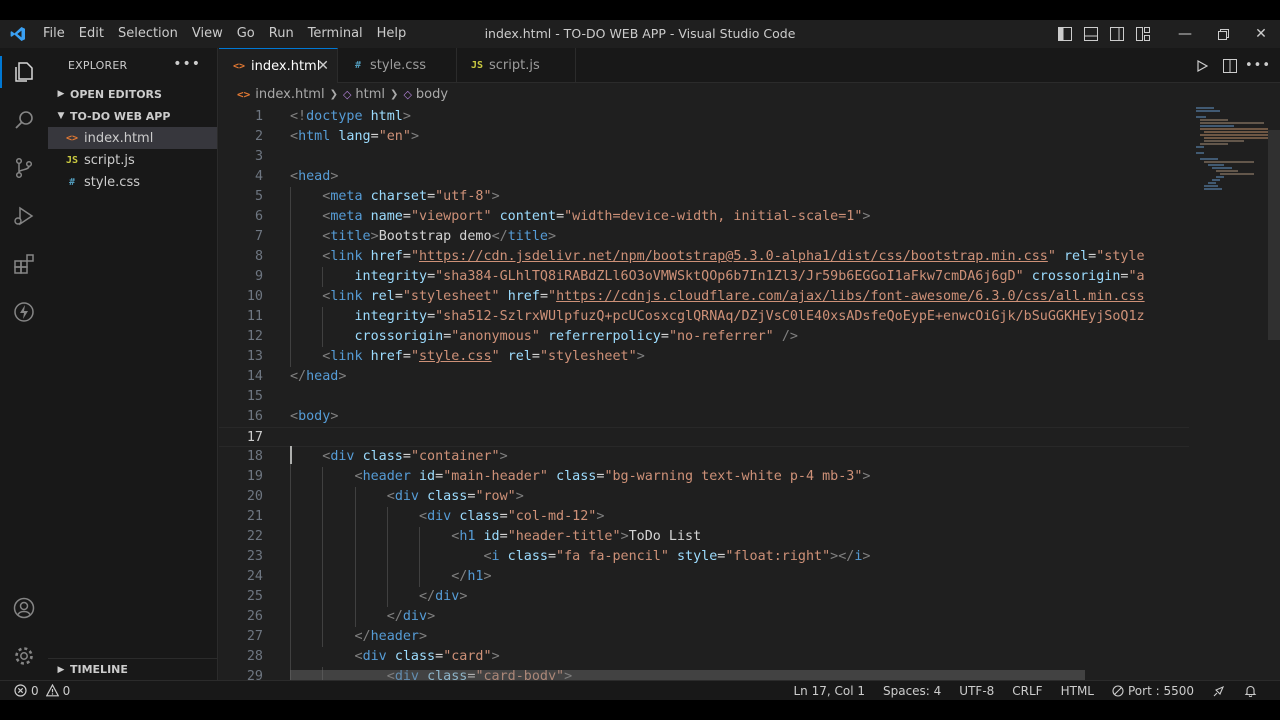 Image resolution: width=1280 pixels, height=720 pixels. Describe the element at coordinates (829, 691) in the screenshot. I see `cursor-position: Ln 17, Col 1` at that location.